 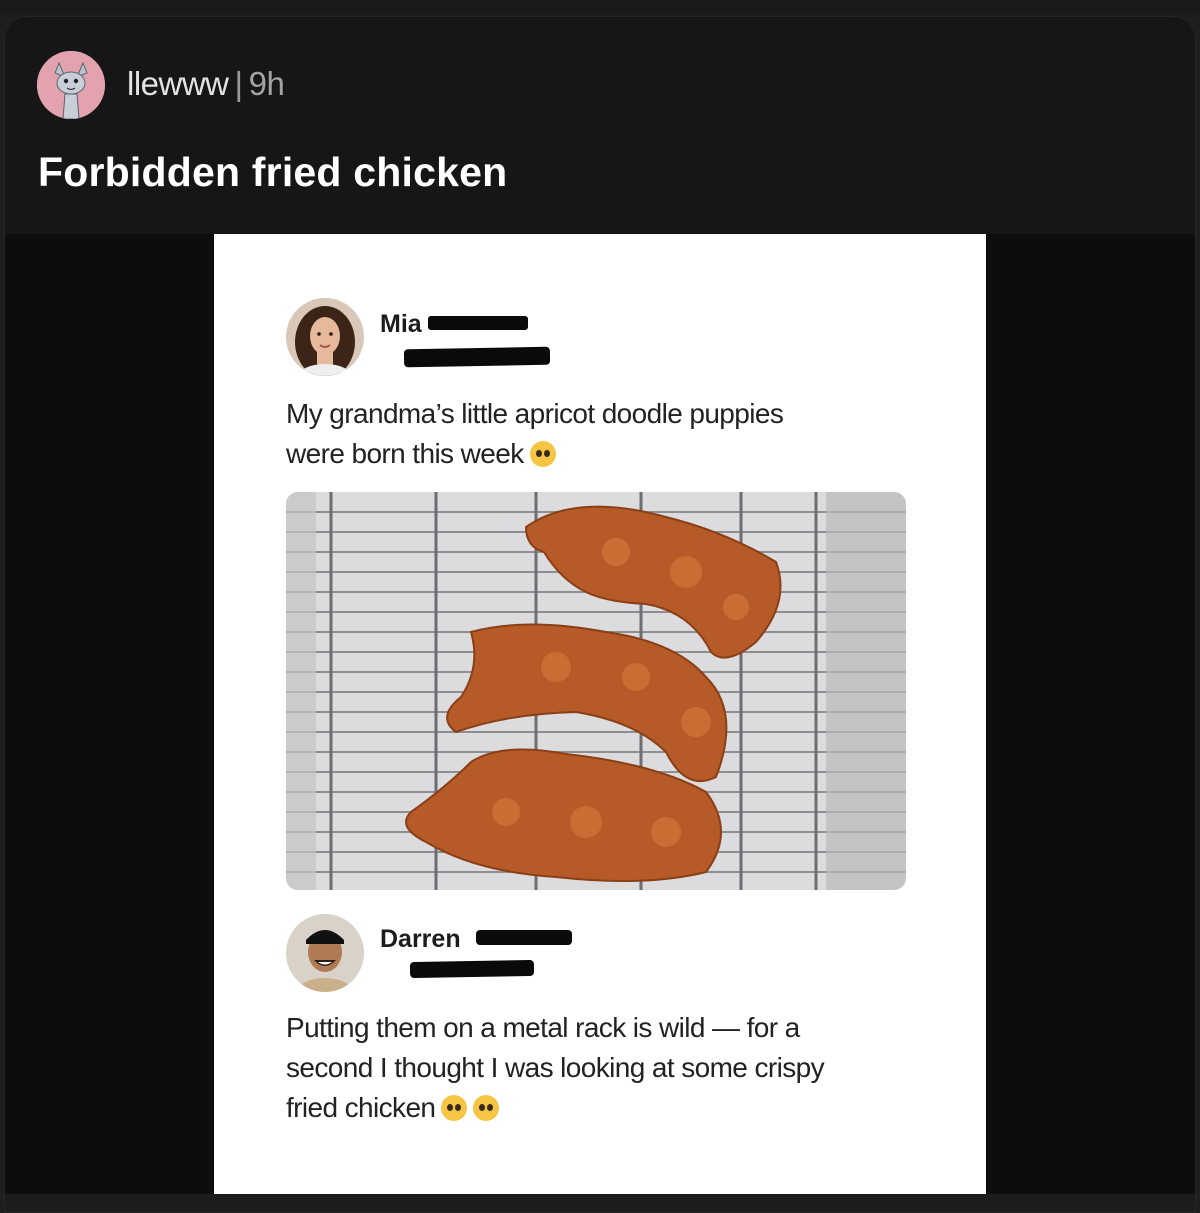 I want to click on bottom-strip, so click(x=600, y=1203).